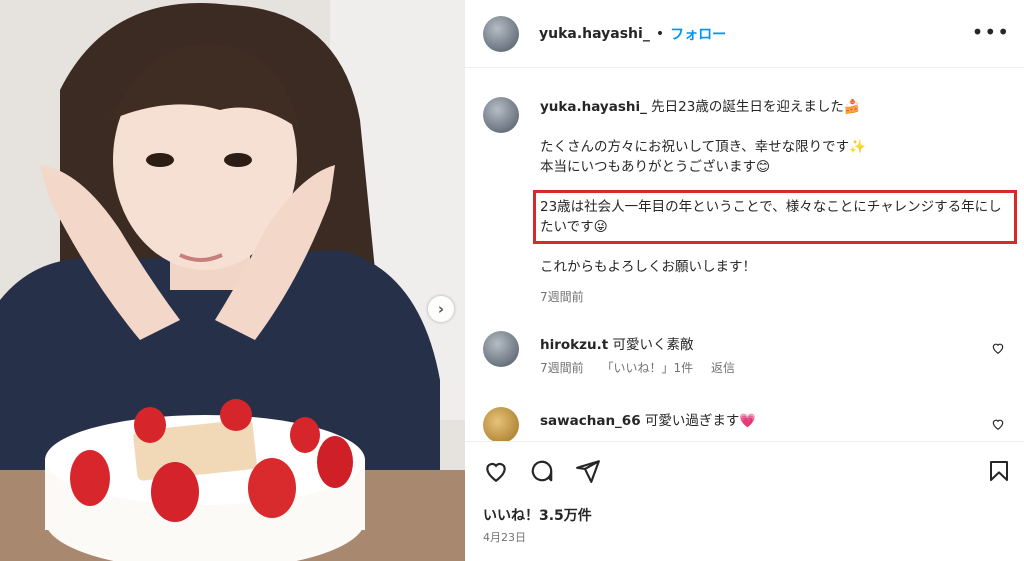  What do you see at coordinates (542, 471) in the screenshot?
I see `comment-icon` at bounding box center [542, 471].